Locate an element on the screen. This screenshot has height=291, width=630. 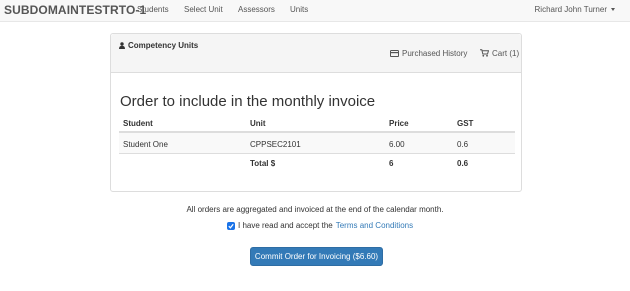
cell-student: Student One is located at coordinates (145, 144).